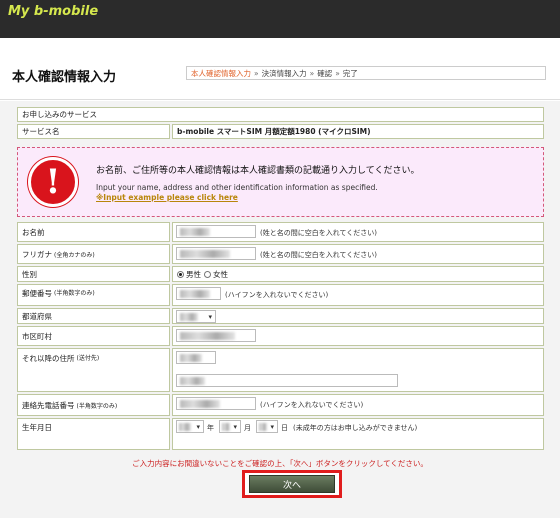 The image size is (560, 518). Describe the element at coordinates (53, 11) in the screenshot. I see `brand-logo: My b-mobile` at that location.